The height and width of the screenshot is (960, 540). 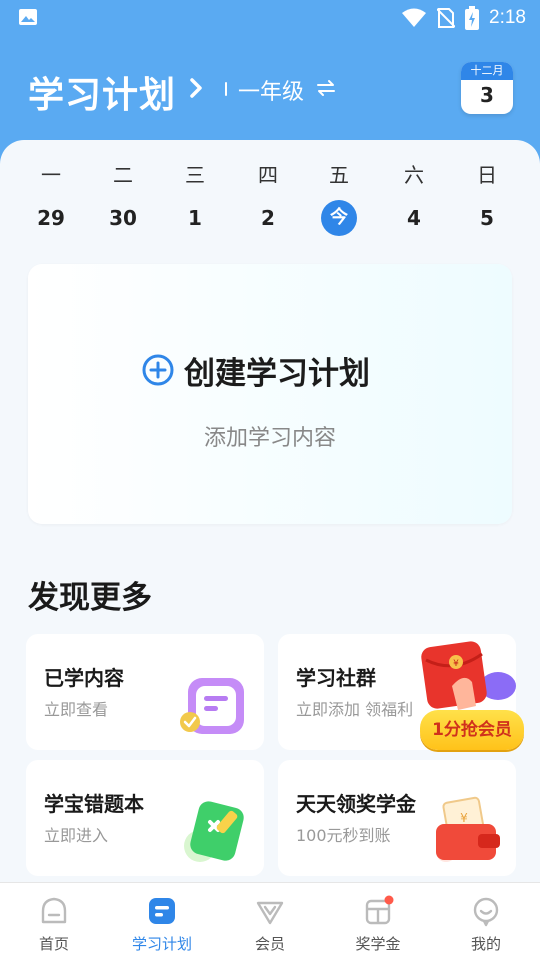 What do you see at coordinates (487, 95) in the screenshot?
I see `calendar-day: 3` at bounding box center [487, 95].